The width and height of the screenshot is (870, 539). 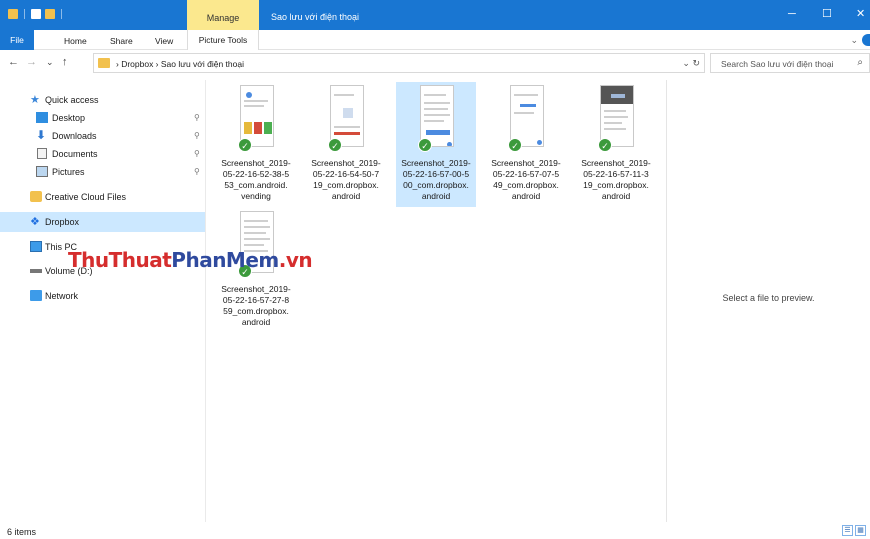 What do you see at coordinates (777, 64) in the screenshot?
I see `search-placeholder: Search Sao lưu với điện thoại` at bounding box center [777, 64].